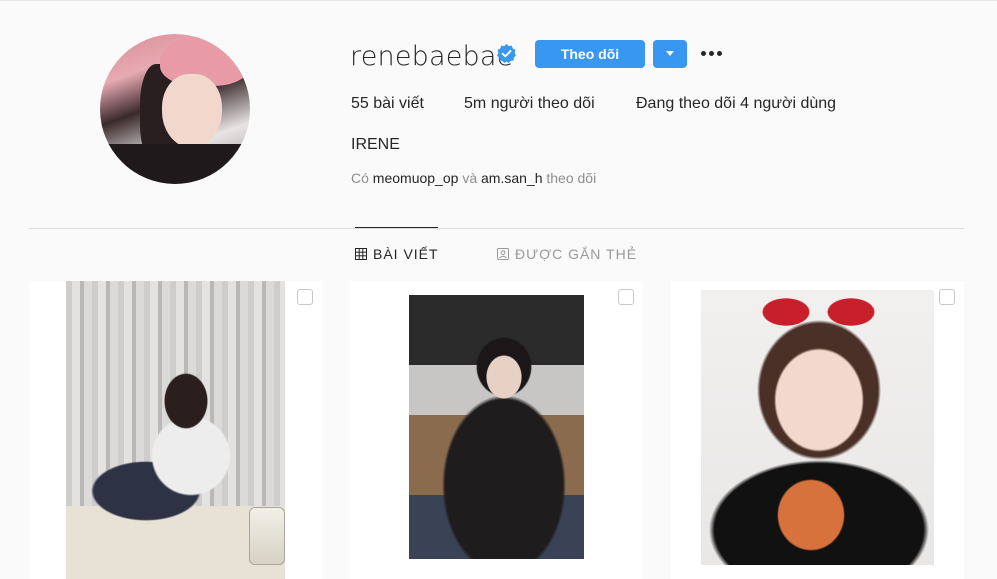 This screenshot has height=579, width=997. Describe the element at coordinates (396, 227) in the screenshot. I see `active-tab-indicator` at that location.